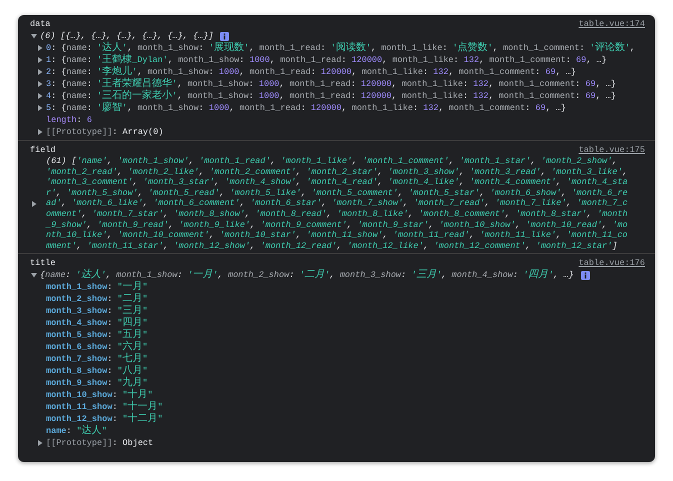 The image size is (673, 481). Describe the element at coordinates (43, 263) in the screenshot. I see `variable-label: title` at that location.